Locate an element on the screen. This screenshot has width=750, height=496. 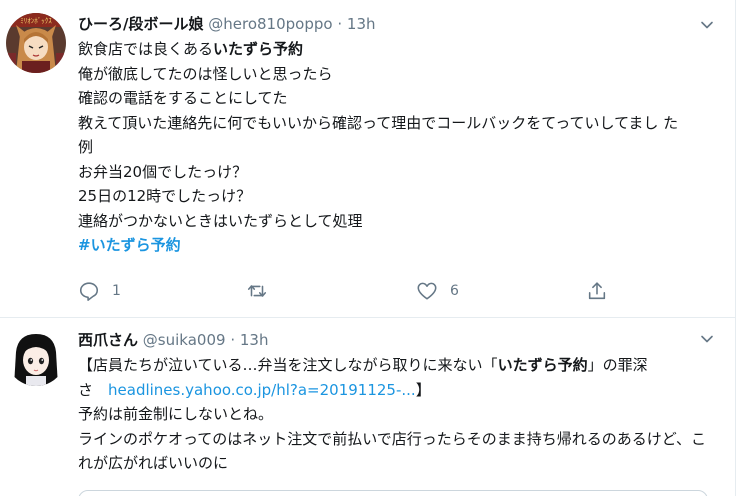
tweet-header: ひーろ/段ボール娘 @hero810poppo · 13h is located at coordinates (227, 24).